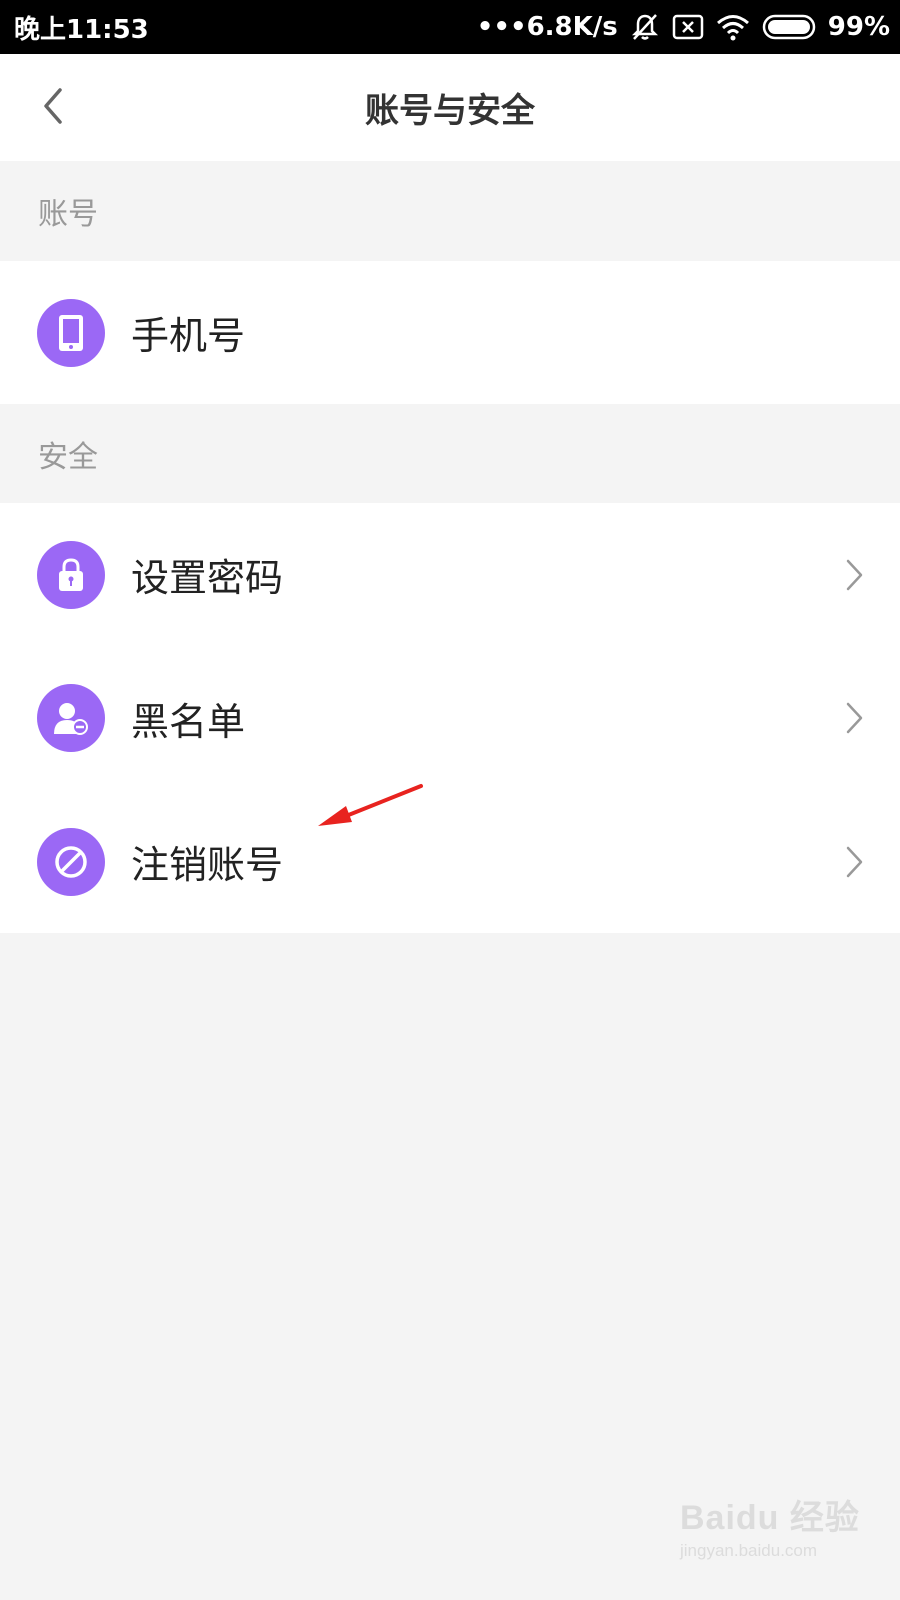 The height and width of the screenshot is (1600, 900). What do you see at coordinates (789, 27) in the screenshot?
I see `battery-icon` at bounding box center [789, 27].